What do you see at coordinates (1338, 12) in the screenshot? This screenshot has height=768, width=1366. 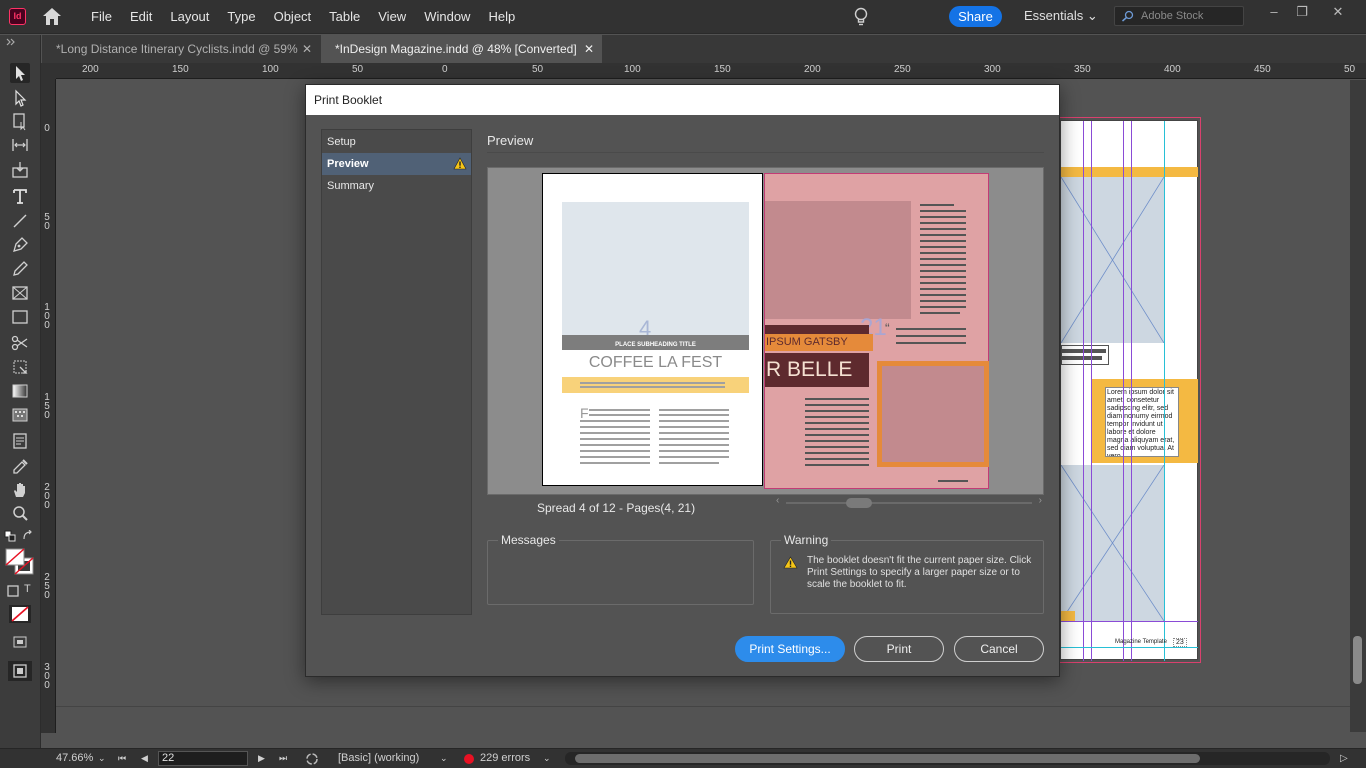 I see `close-window-icon: ✕` at bounding box center [1338, 12].